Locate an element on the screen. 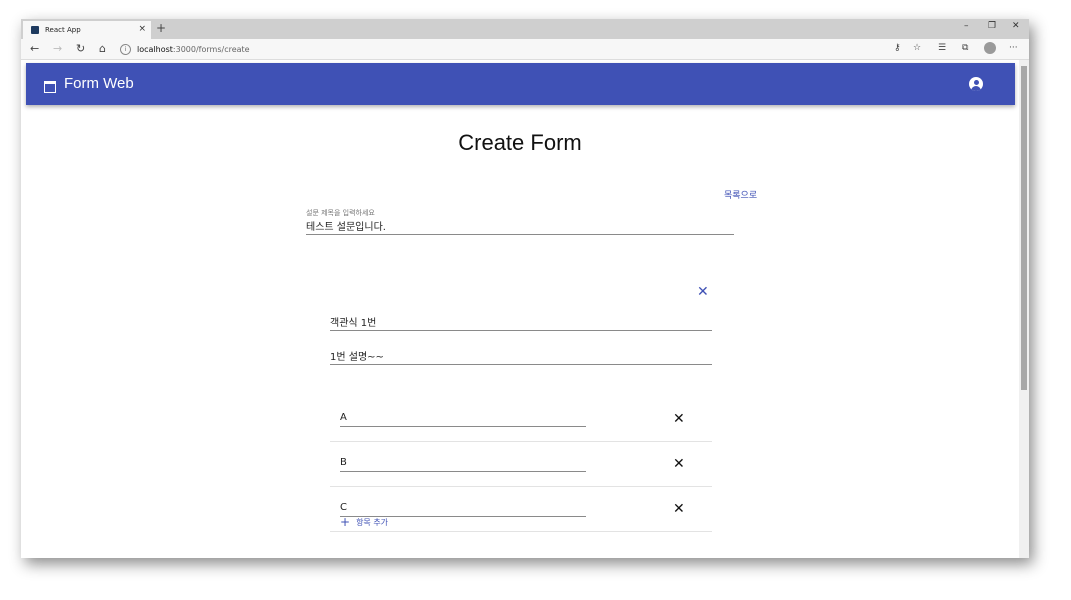 The height and width of the screenshot is (600, 1071). scrollbar-thumb is located at coordinates (1024, 228).